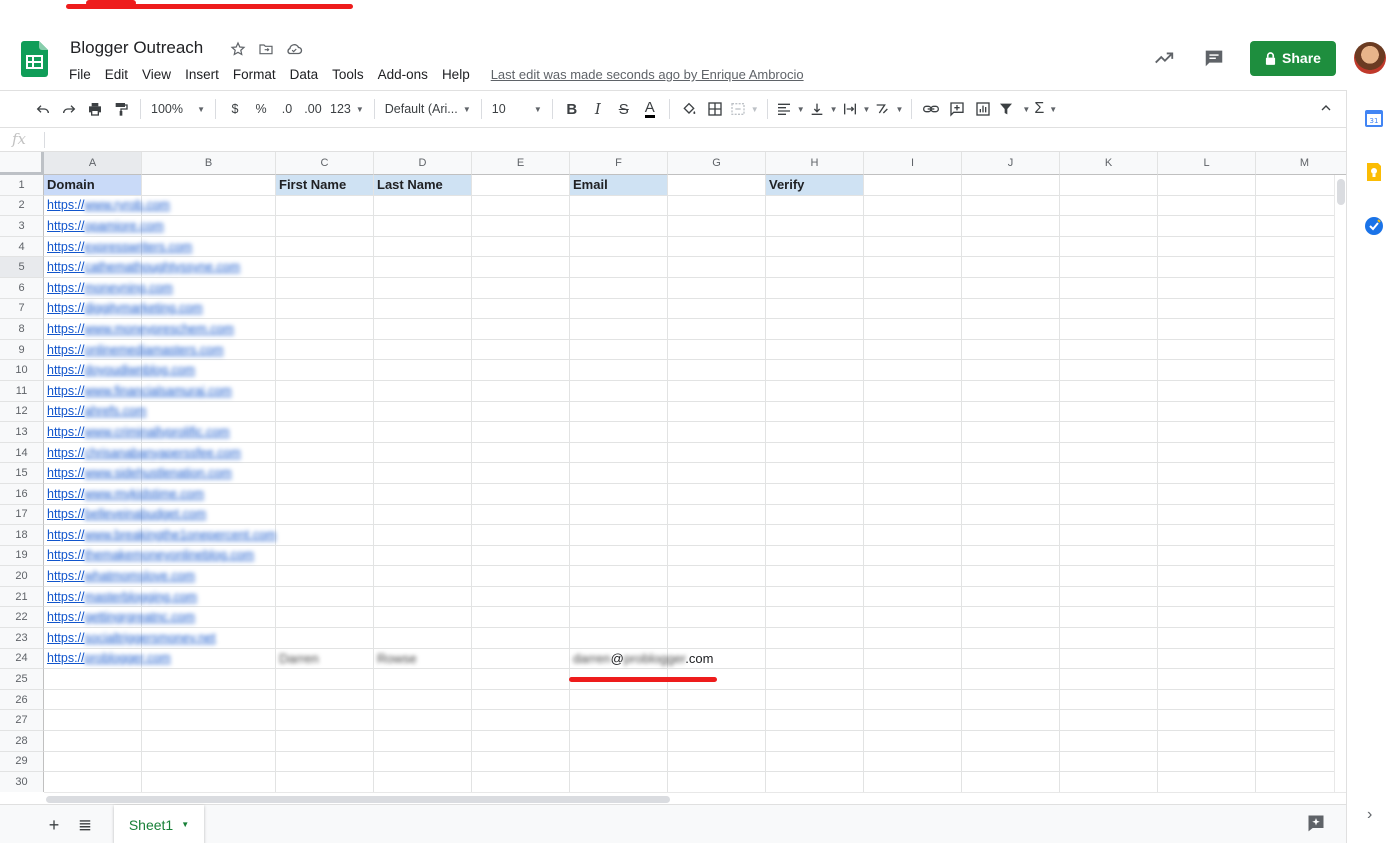 The image size is (1400, 843). I want to click on row-header: 11, so click(22, 391).